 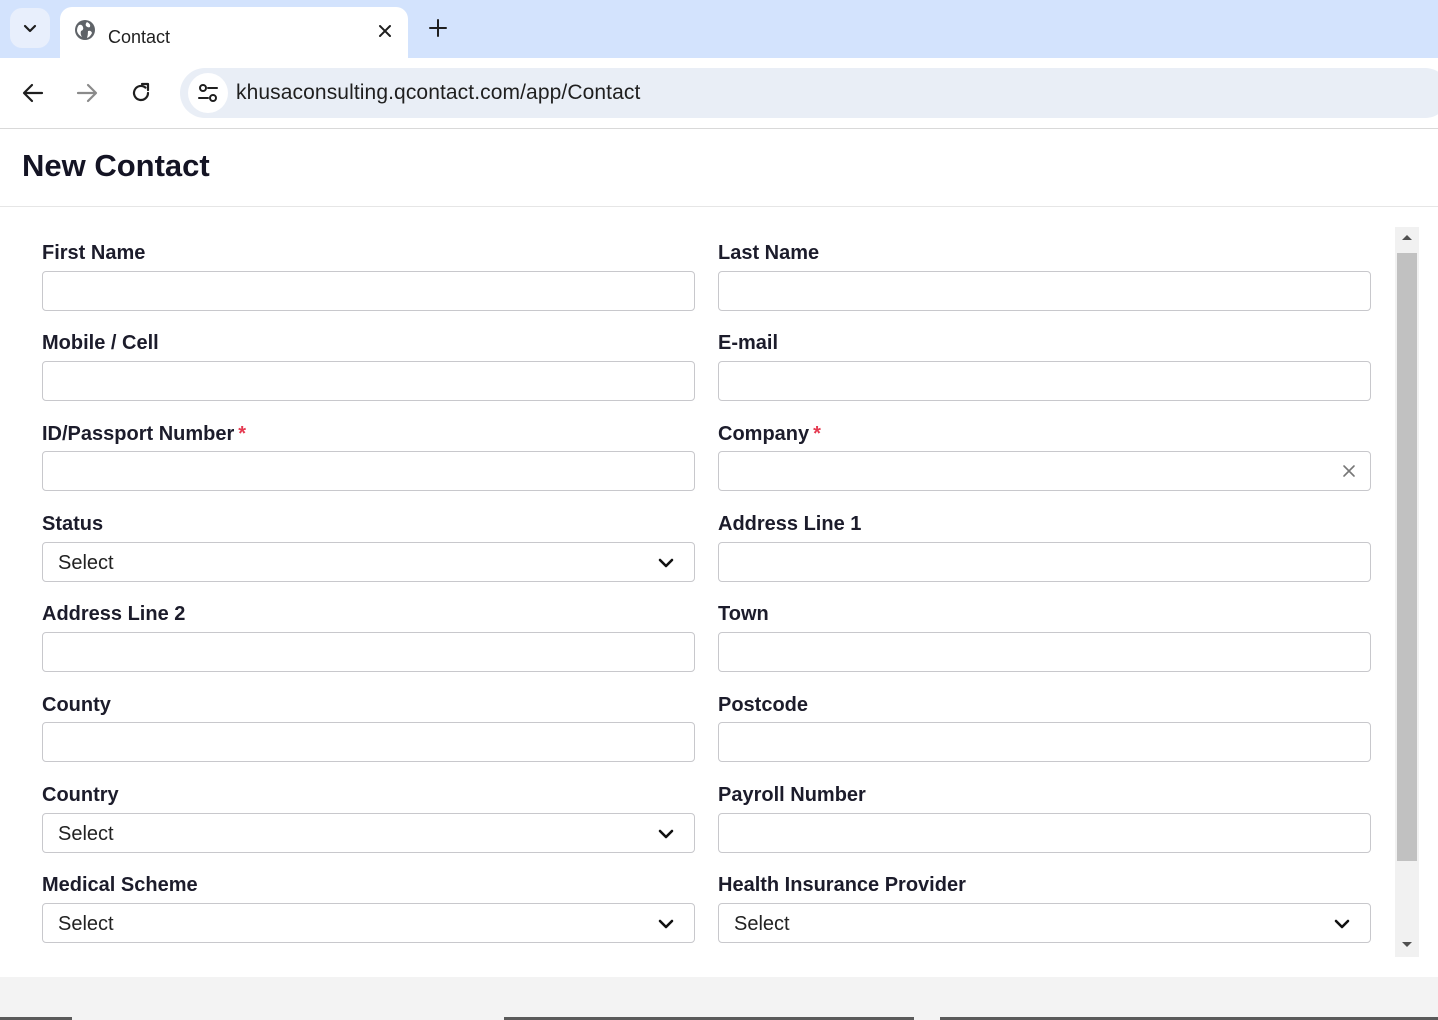 I want to click on scroll-down-arrow-icon, so click(x=1407, y=945).